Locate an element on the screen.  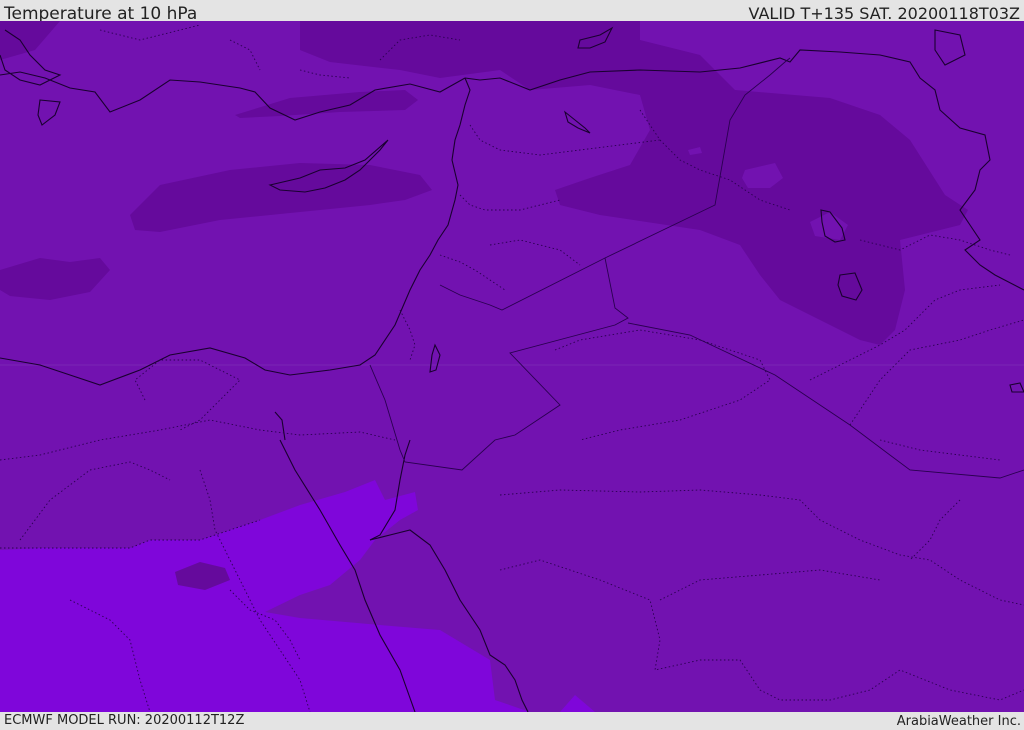
brand-label: ArabiaWeather Inc. is located at coordinates (958, 721).